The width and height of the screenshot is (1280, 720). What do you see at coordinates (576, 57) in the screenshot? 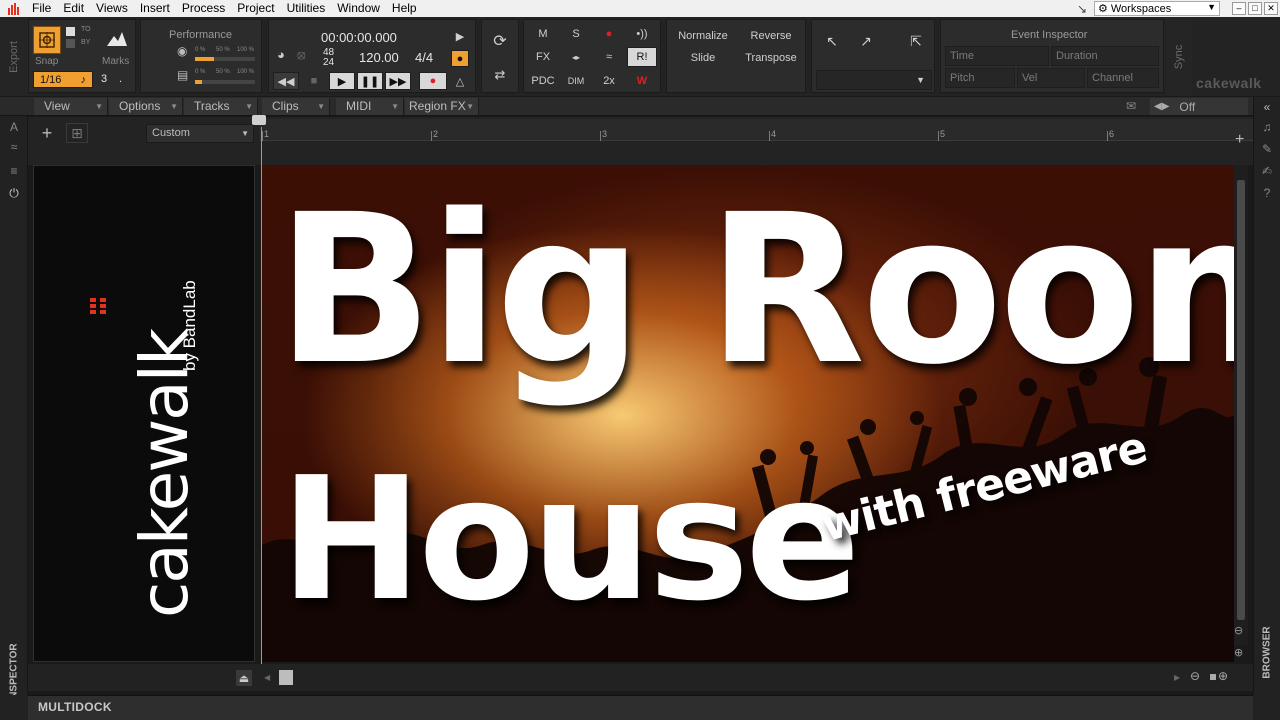
I see `link-icon: ◂▸` at bounding box center [576, 57].